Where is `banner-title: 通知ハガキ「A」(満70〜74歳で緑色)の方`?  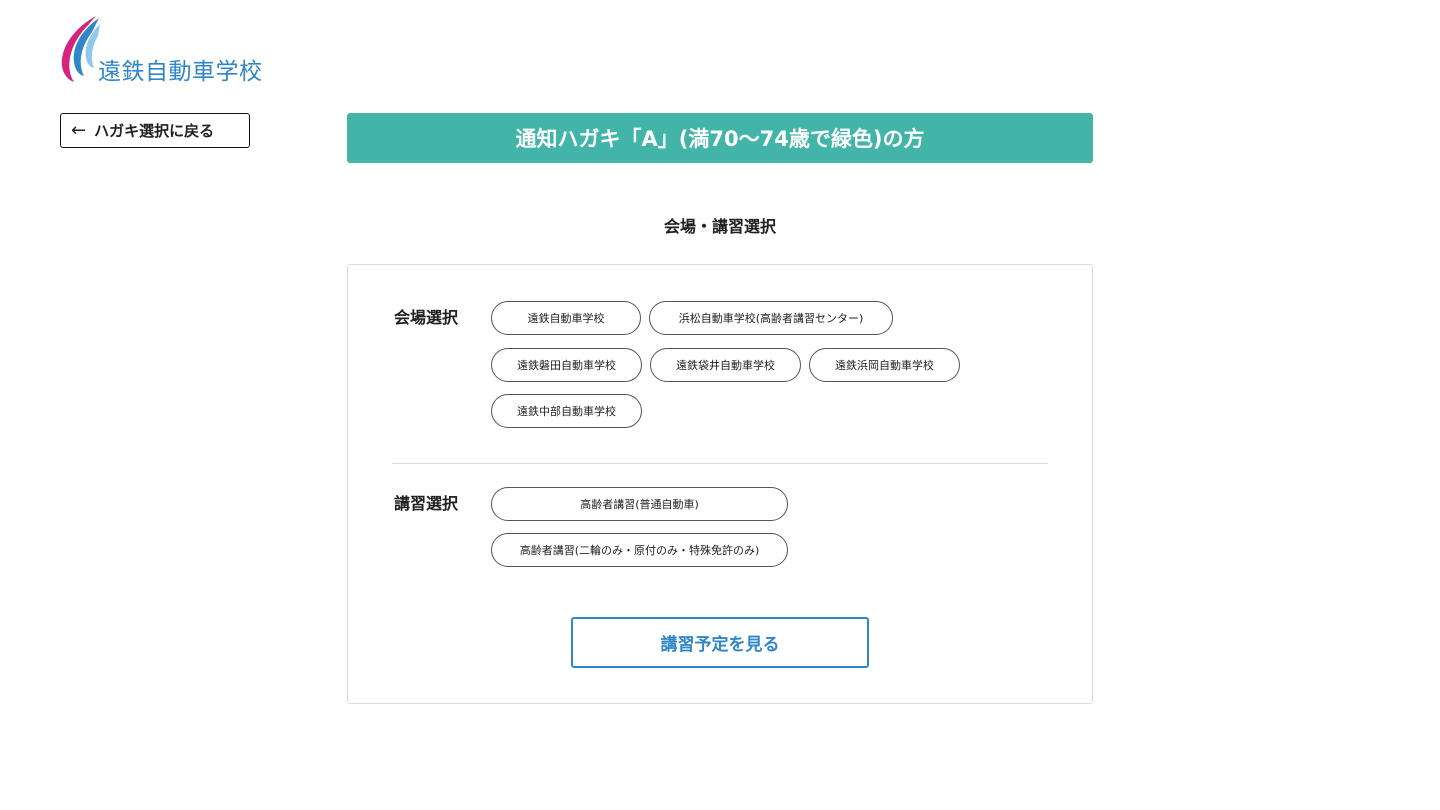 banner-title: 通知ハガキ「A」(満70〜74歳で緑色)の方 is located at coordinates (720, 139).